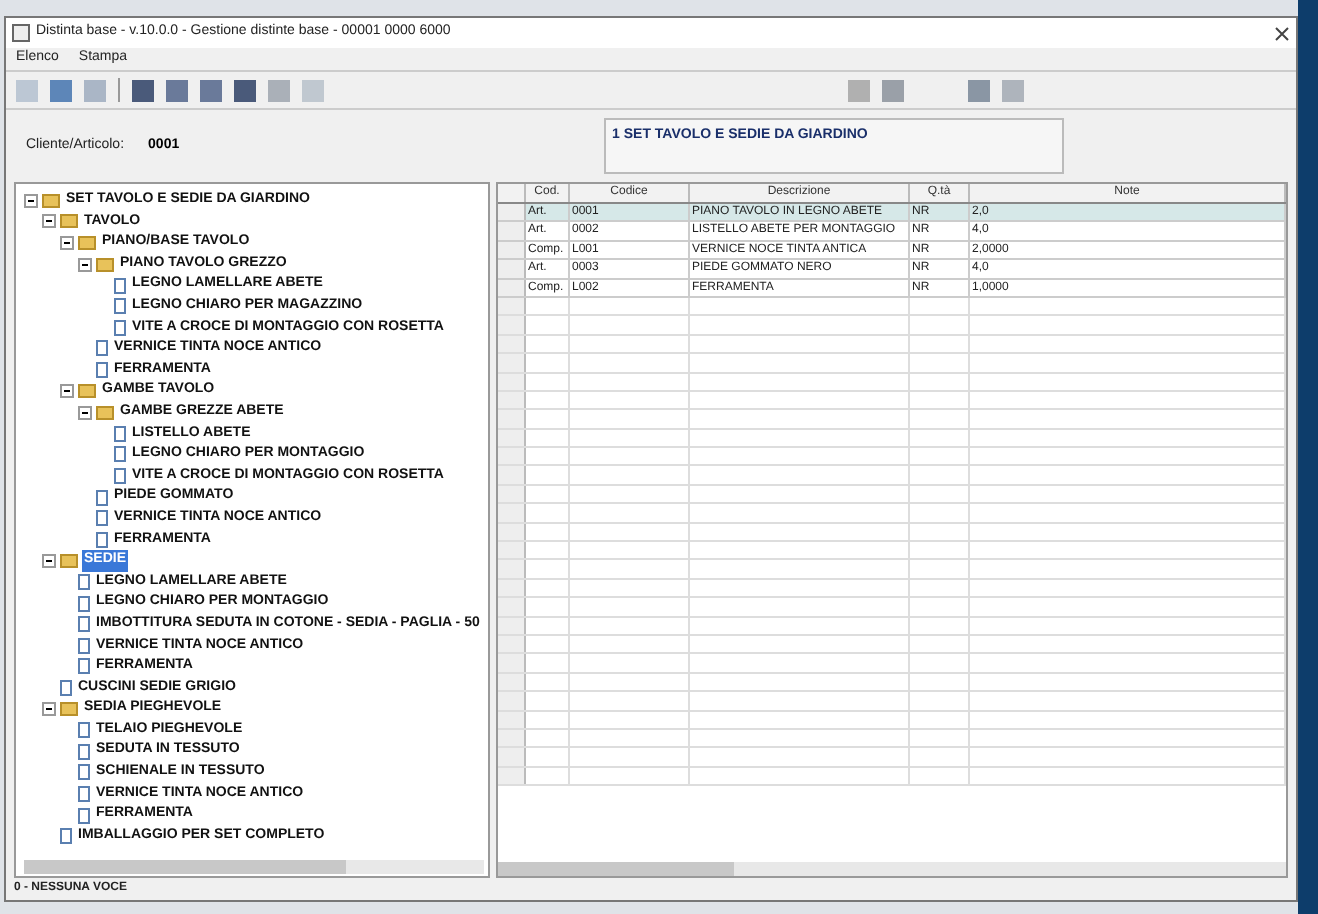 Image resolution: width=1318 pixels, height=914 pixels. What do you see at coordinates (95, 90) in the screenshot?
I see `list-icon` at bounding box center [95, 90].